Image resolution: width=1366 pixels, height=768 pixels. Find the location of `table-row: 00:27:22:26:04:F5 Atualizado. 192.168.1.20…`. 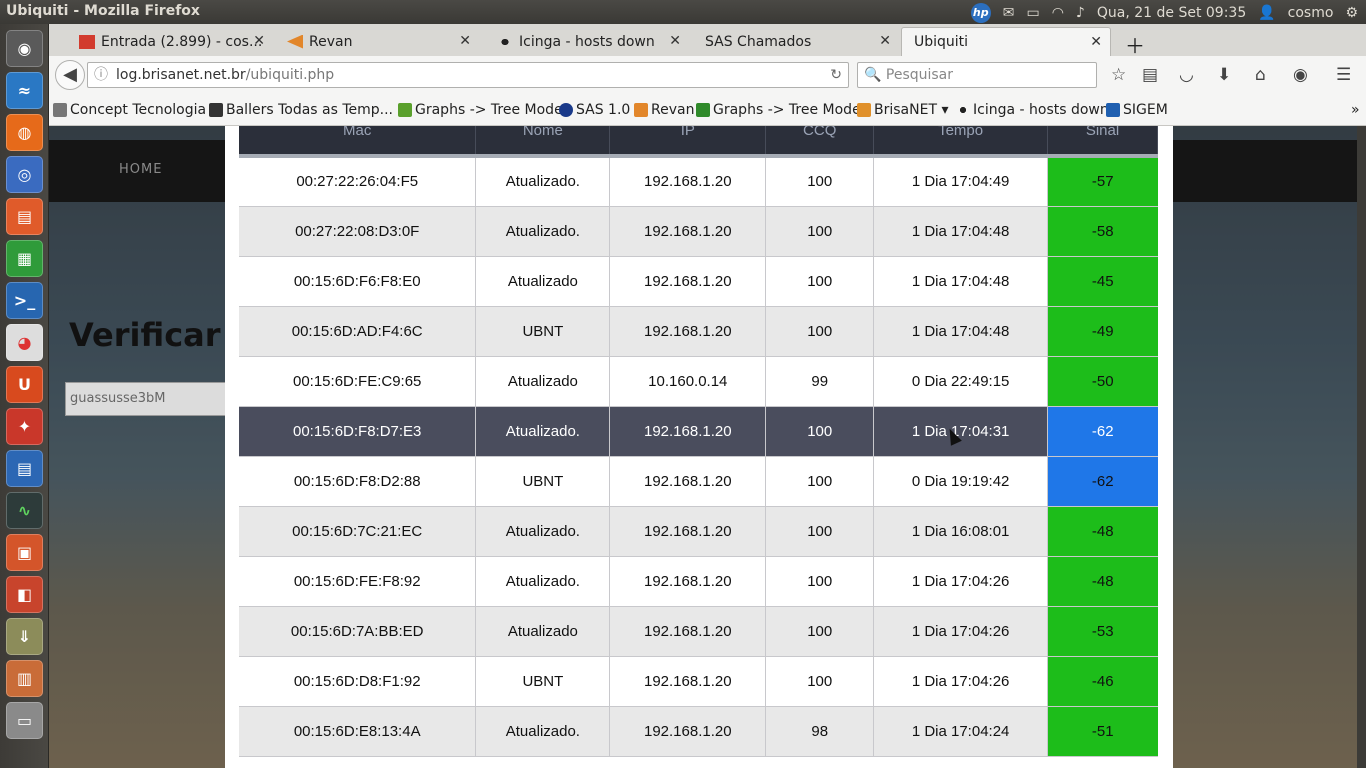

table-row: 00:27:22:26:04:F5 Atualizado. 192.168.1.20… is located at coordinates (698, 181).